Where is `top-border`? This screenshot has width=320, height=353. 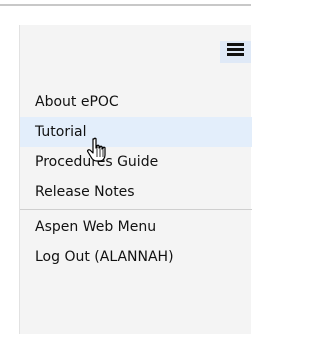 top-border is located at coordinates (125, 3).